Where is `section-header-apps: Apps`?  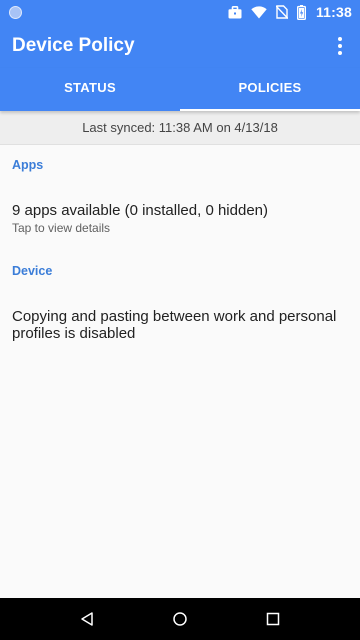 section-header-apps: Apps is located at coordinates (28, 165).